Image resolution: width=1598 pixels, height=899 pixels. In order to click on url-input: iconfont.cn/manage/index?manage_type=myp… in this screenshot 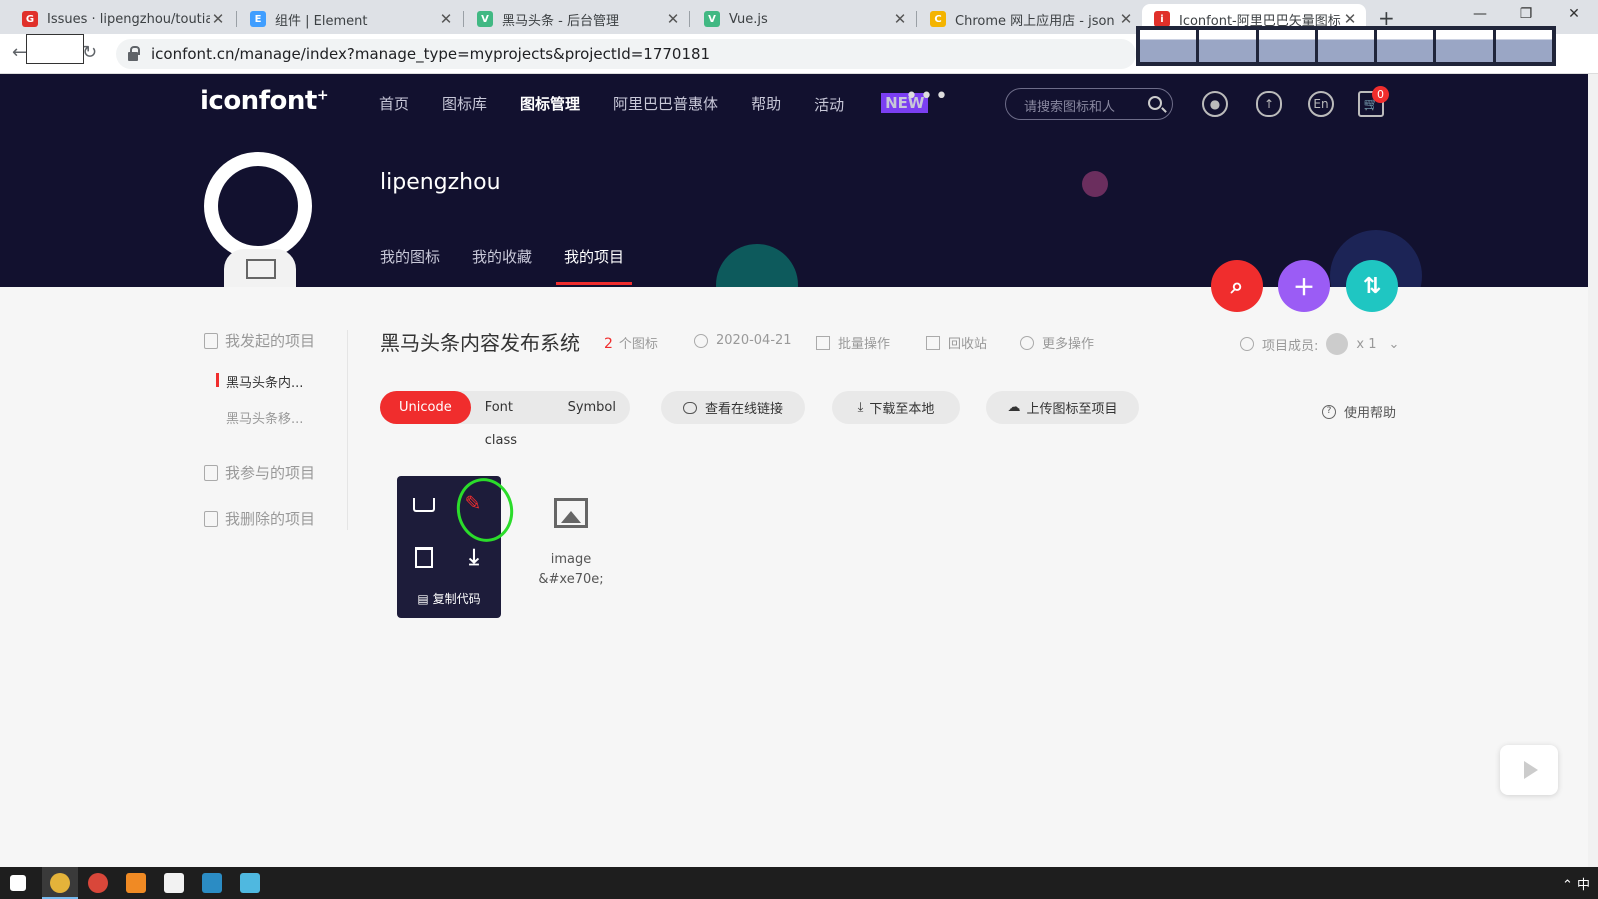, I will do `click(626, 54)`.